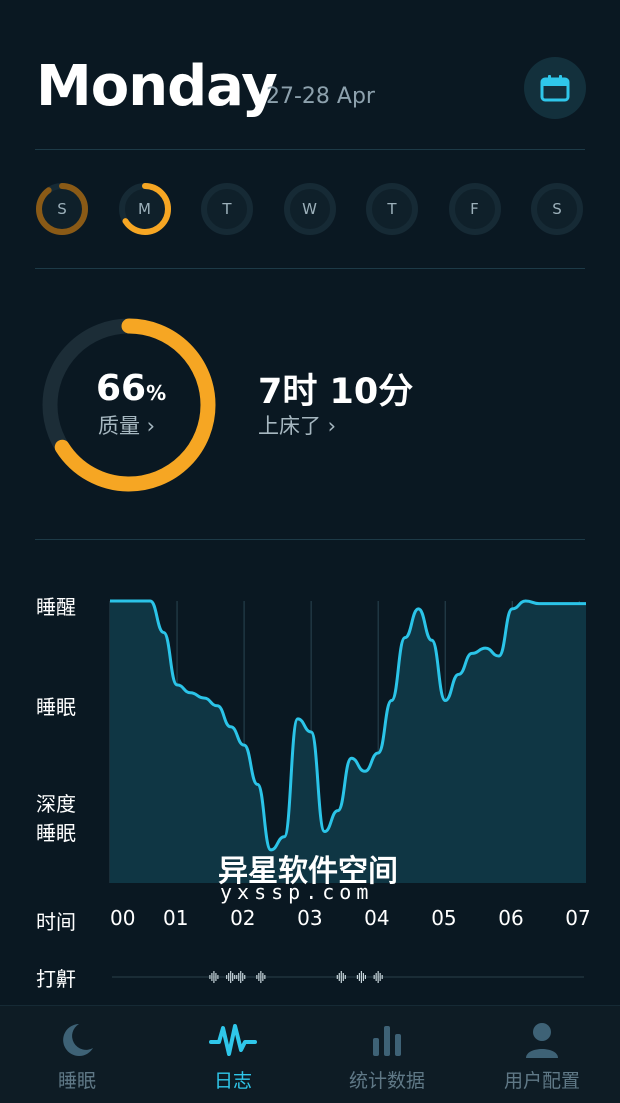 The image size is (620, 1103). What do you see at coordinates (56, 979) in the screenshot?
I see `snore-label: 打鼾` at bounding box center [56, 979].